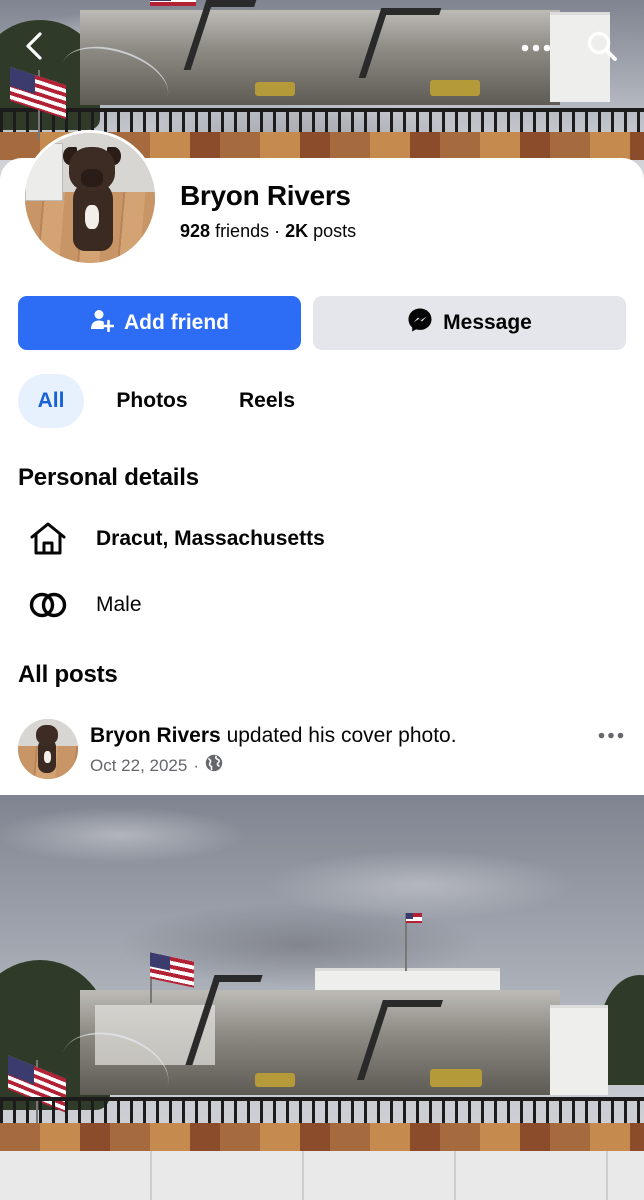 The width and height of the screenshot is (644, 1200). What do you see at coordinates (138, 766) in the screenshot?
I see `post-date: Oct 22, 2025` at bounding box center [138, 766].